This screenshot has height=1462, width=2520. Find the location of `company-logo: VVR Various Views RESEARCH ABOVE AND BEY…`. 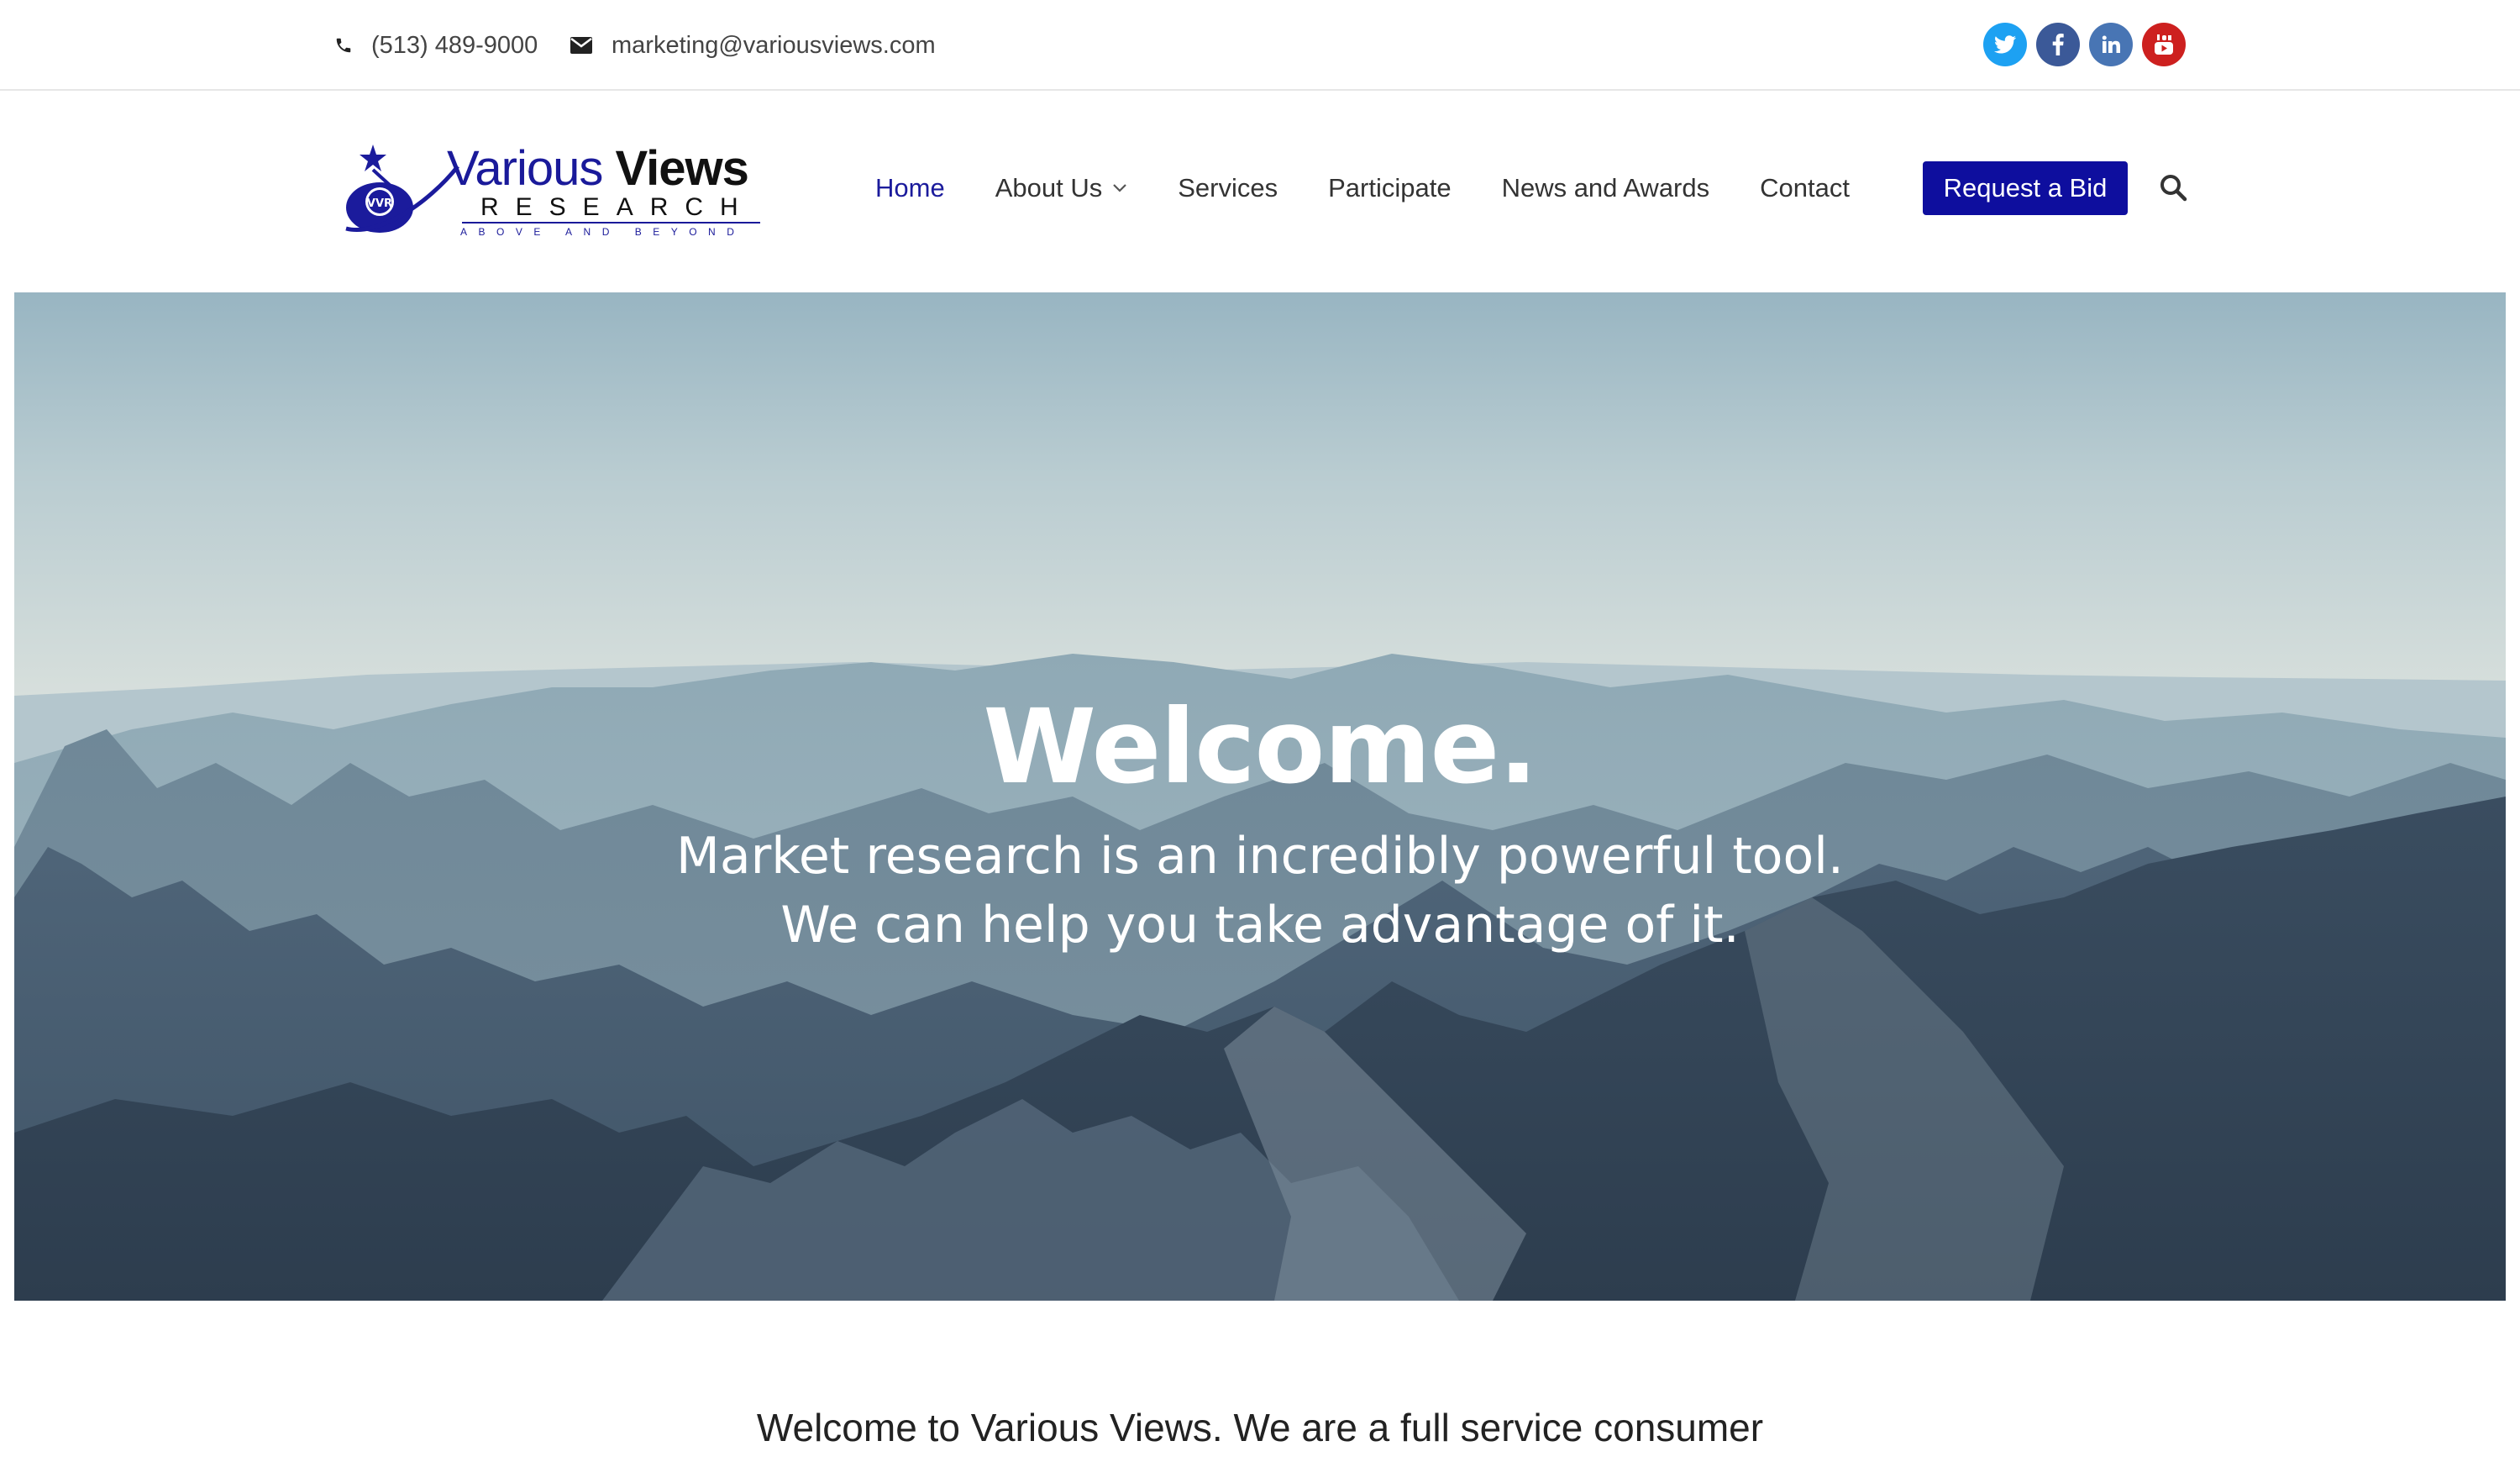

company-logo: VVR Various Views RESEARCH ABOVE AND BEY… is located at coordinates (554, 191).